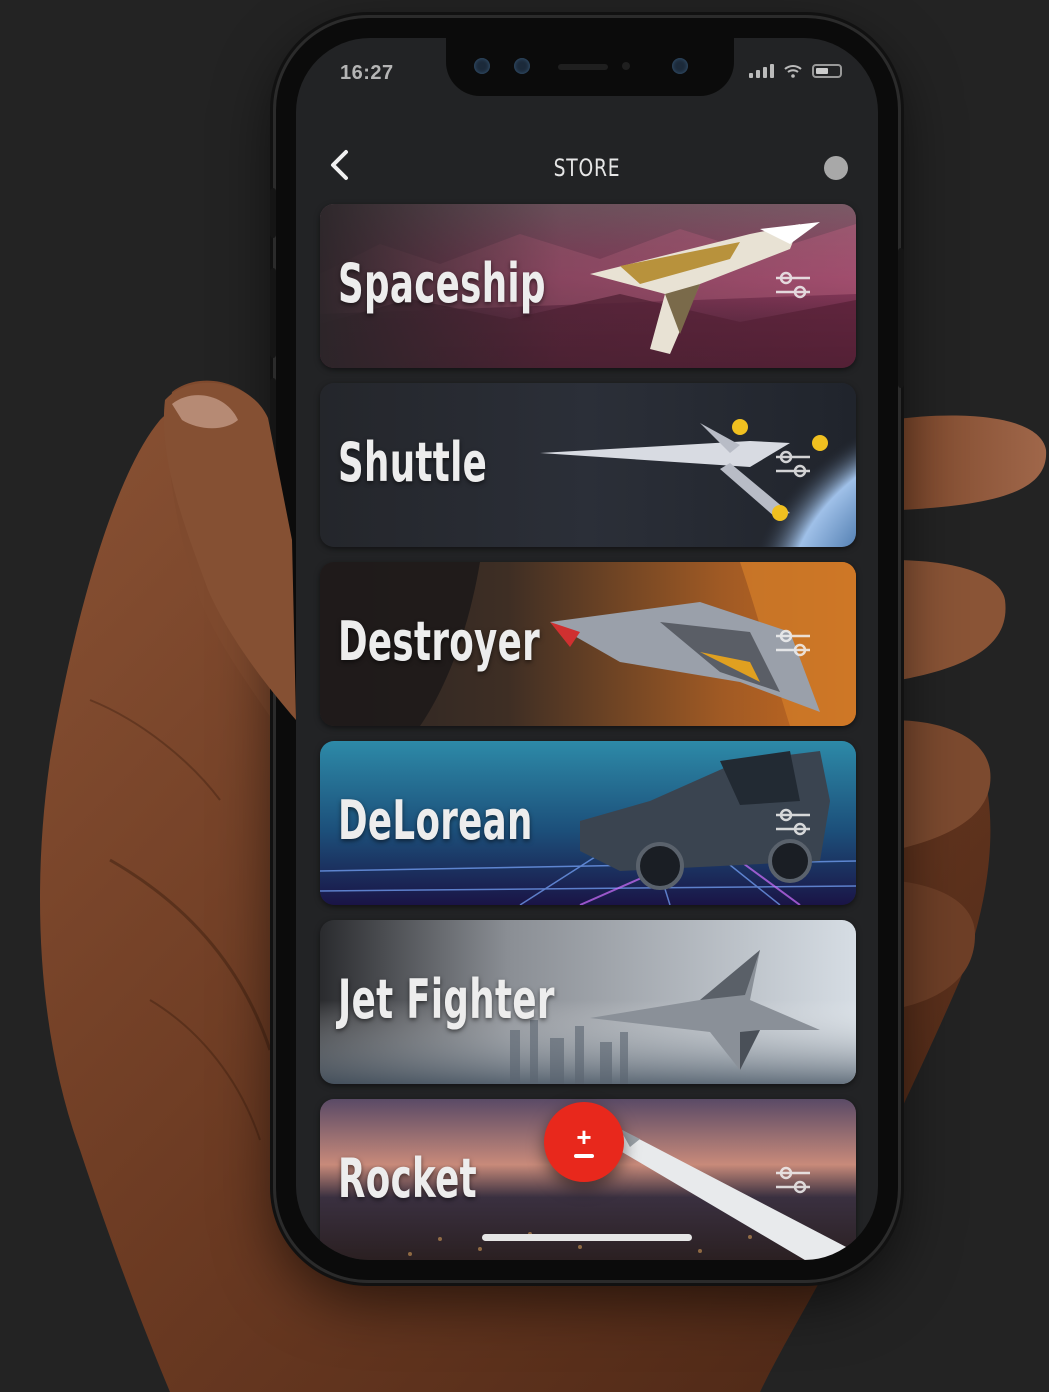 The width and height of the screenshot is (1049, 1392). I want to click on plus-icon: +, so click(584, 1137).